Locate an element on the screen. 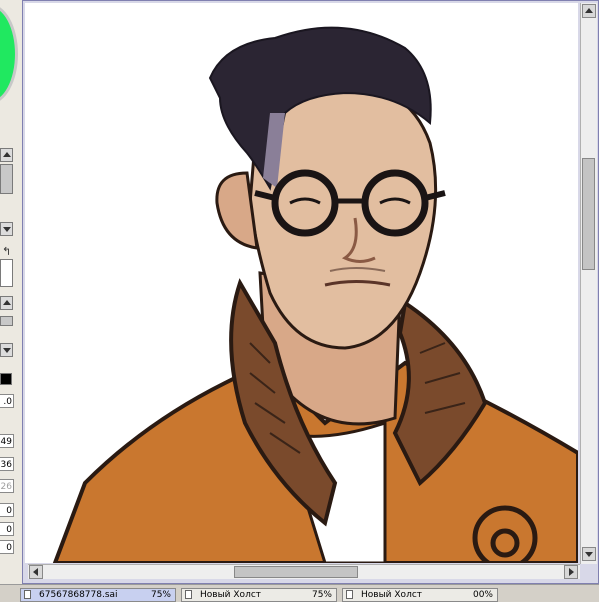  scroll-right-arrow-icon is located at coordinates (571, 572).